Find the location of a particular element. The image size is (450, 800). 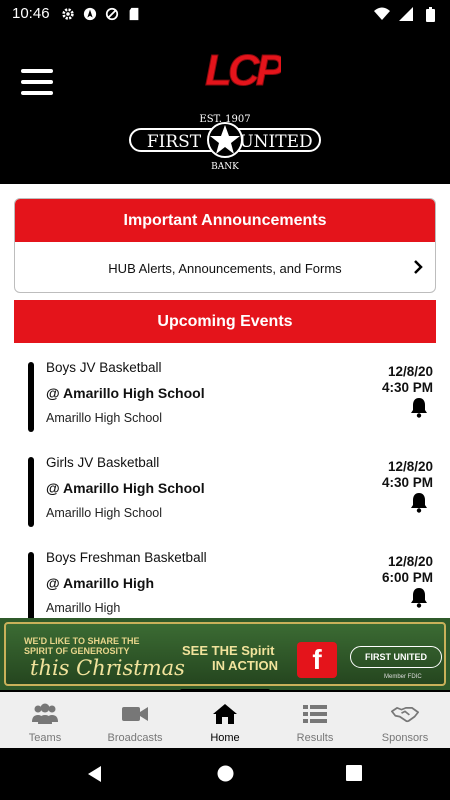

home-circle-icon is located at coordinates (225, 773).